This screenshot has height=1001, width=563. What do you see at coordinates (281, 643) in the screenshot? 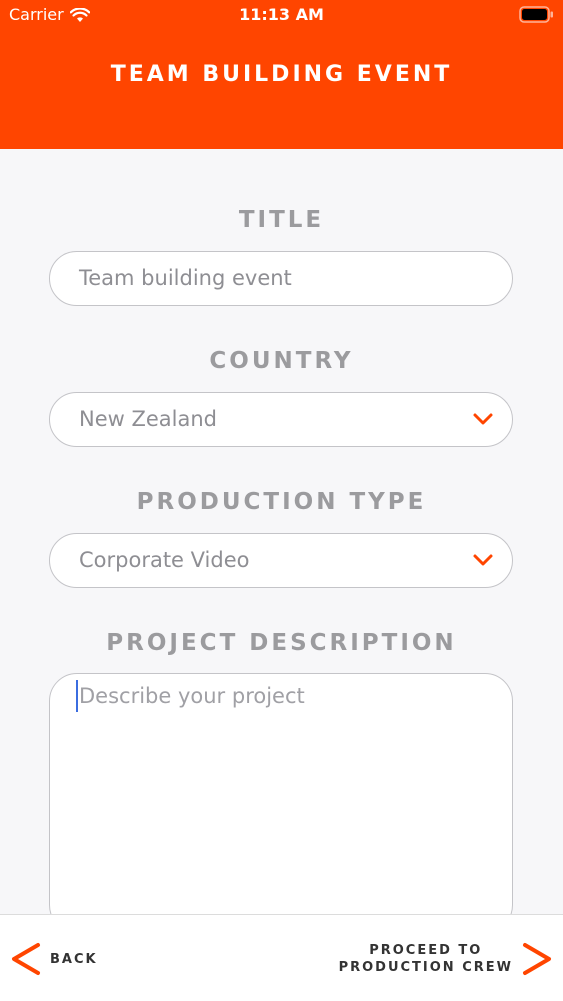
I see `project-description-label: PROJECT DESCRIPTION` at bounding box center [281, 643].